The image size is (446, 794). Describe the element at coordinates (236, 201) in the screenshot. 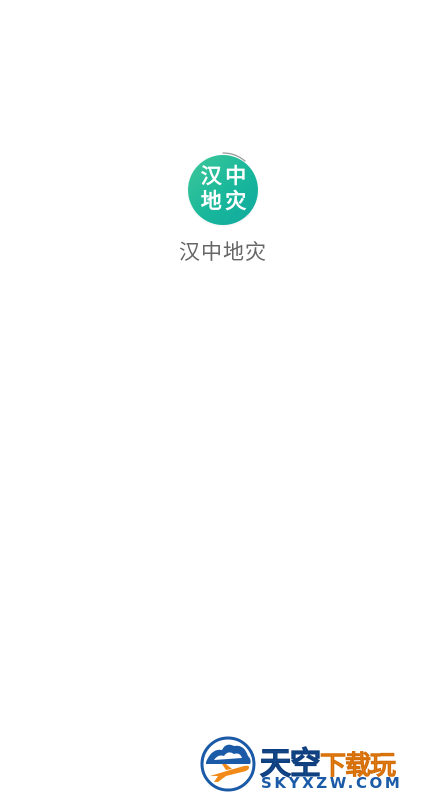

I see `logo-char: 灾` at that location.